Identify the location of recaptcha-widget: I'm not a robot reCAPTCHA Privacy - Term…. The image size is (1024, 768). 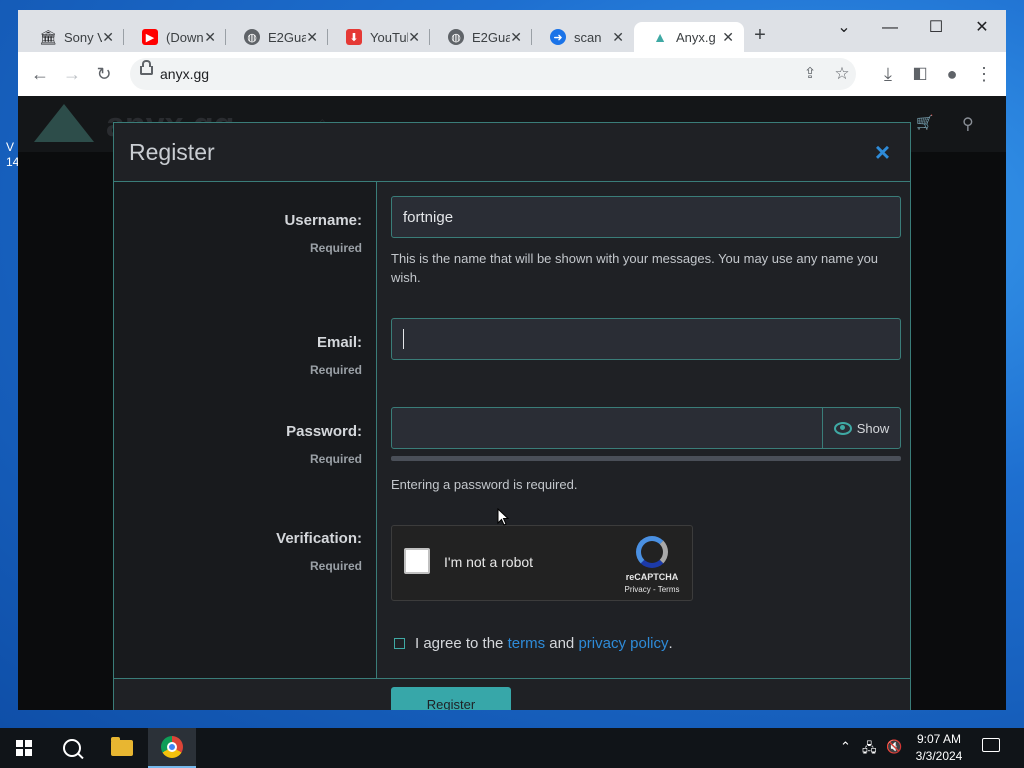
(542, 563).